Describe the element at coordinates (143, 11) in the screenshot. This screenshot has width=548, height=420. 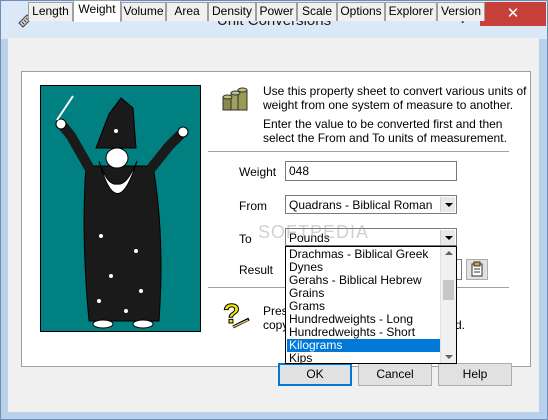
I see `tab-volume: Volume` at that location.